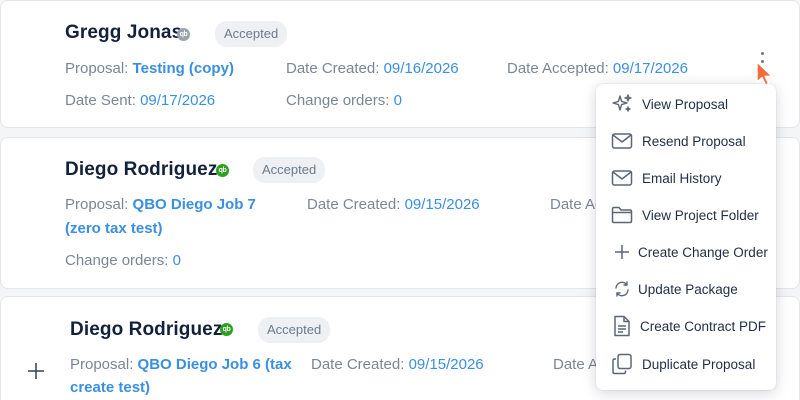 The height and width of the screenshot is (400, 800). I want to click on menu-item-label: View Proposal, so click(685, 104).